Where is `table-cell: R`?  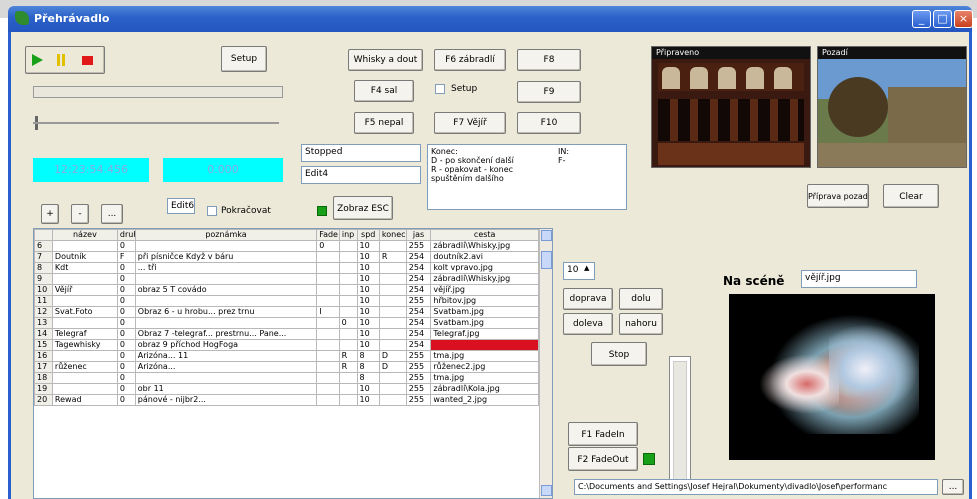 table-cell: R is located at coordinates (392, 257).